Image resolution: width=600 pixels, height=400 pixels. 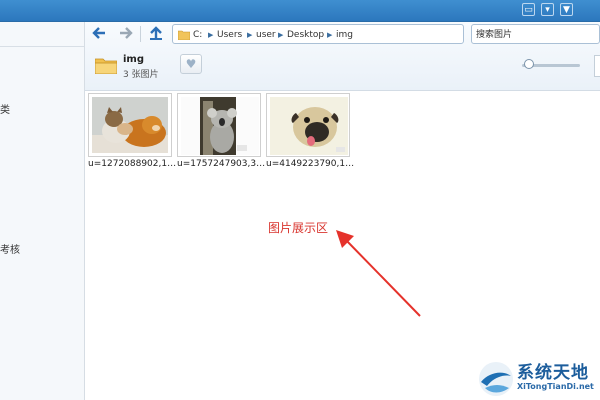 What do you see at coordinates (344, 35) in the screenshot?
I see `crumb-img: img` at bounding box center [344, 35].